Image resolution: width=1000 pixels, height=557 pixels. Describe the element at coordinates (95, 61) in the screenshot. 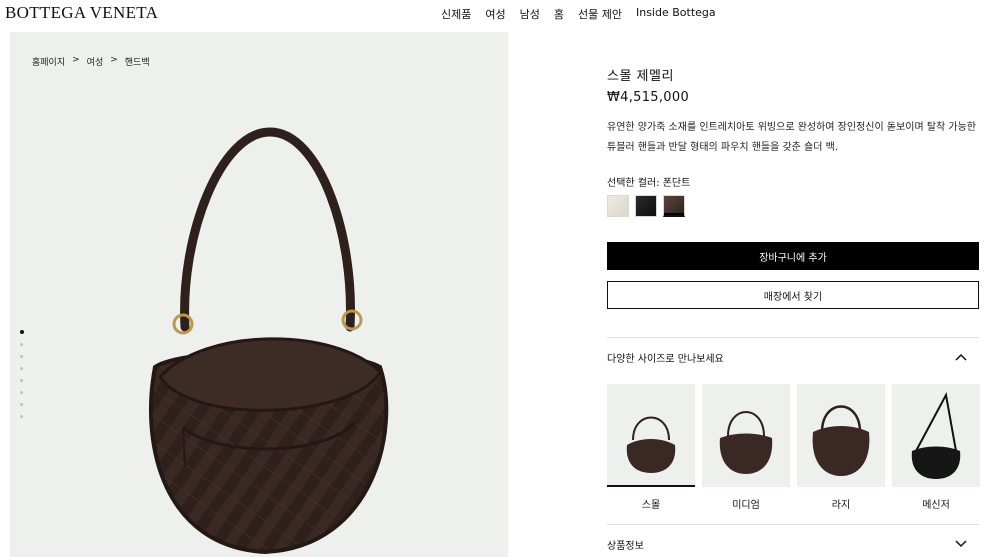

I see `breadcrumb-women: 여성` at that location.